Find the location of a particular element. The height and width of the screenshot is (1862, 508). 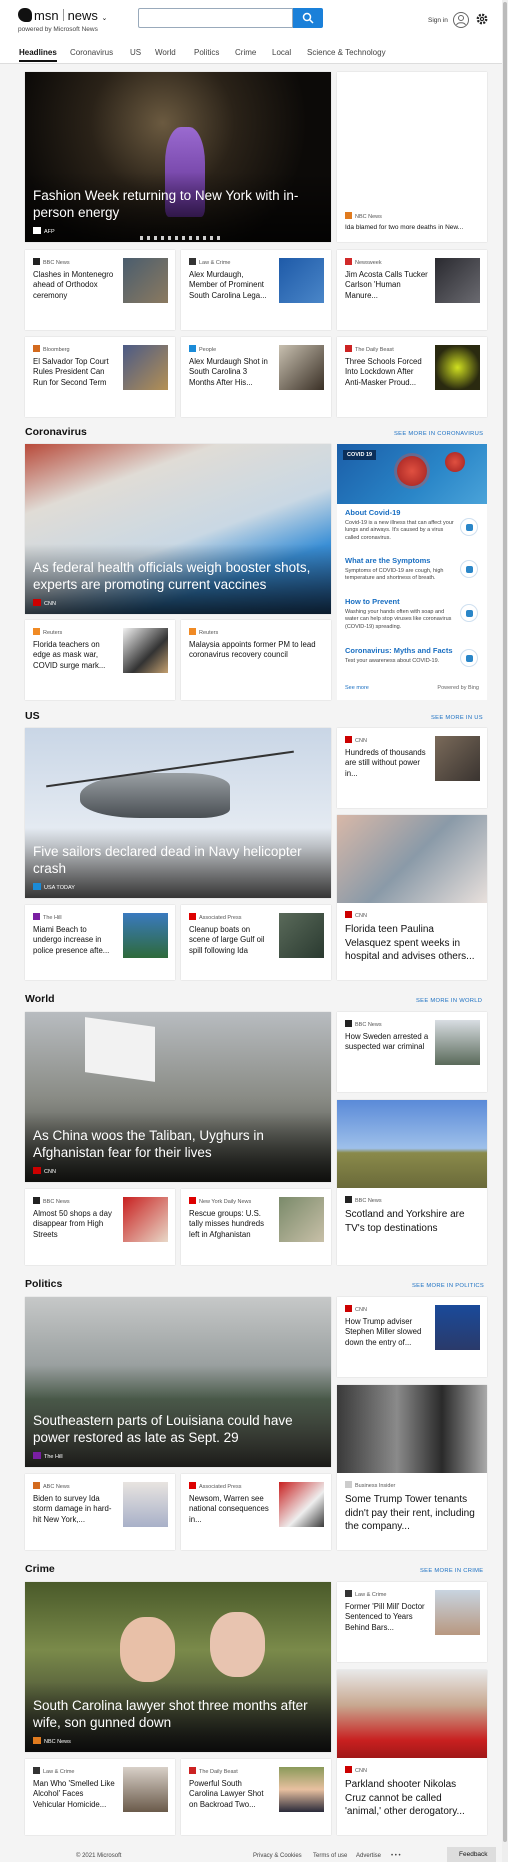

nav-coronavirus: Coronavirus is located at coordinates (91, 52).